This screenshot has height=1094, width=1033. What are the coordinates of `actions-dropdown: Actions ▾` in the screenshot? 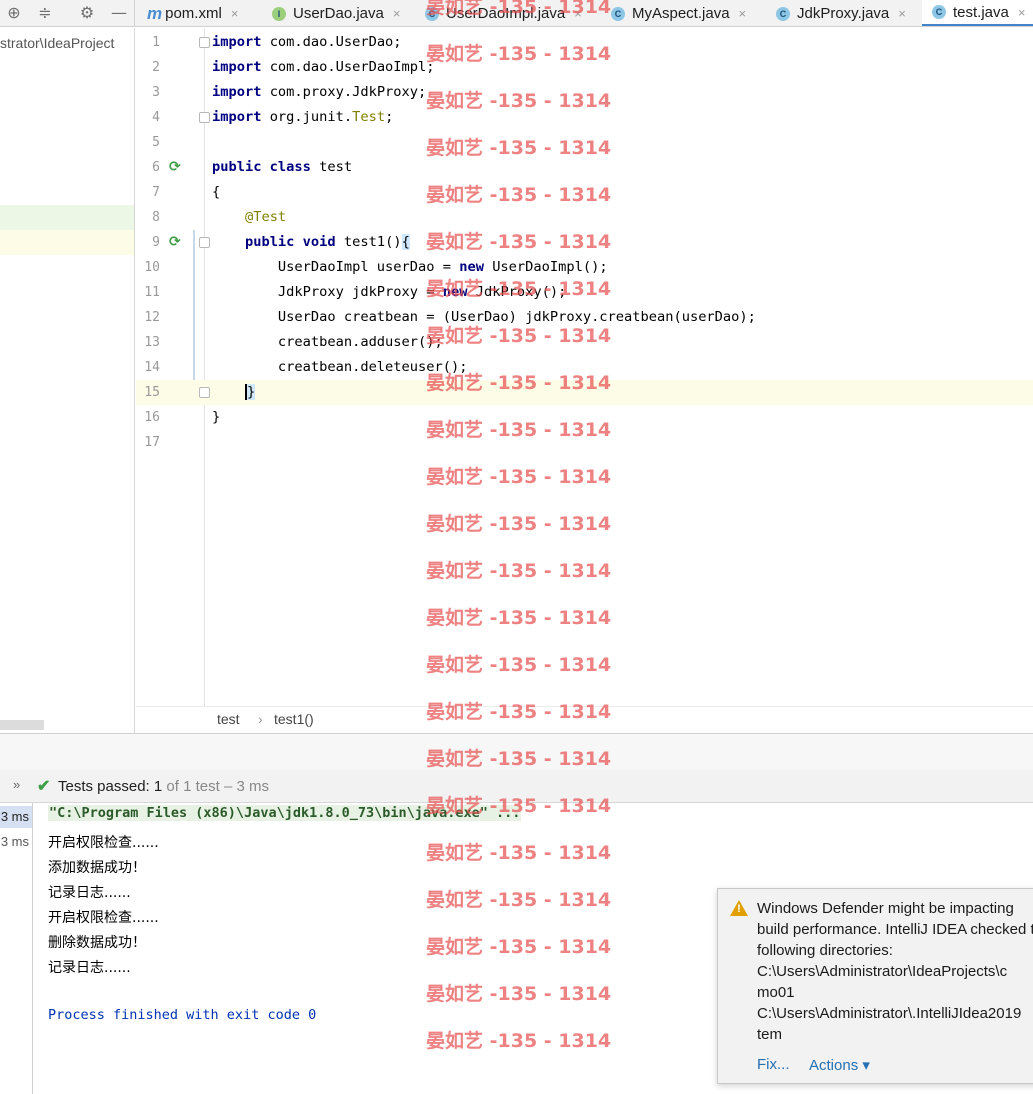 It's located at (839, 1065).